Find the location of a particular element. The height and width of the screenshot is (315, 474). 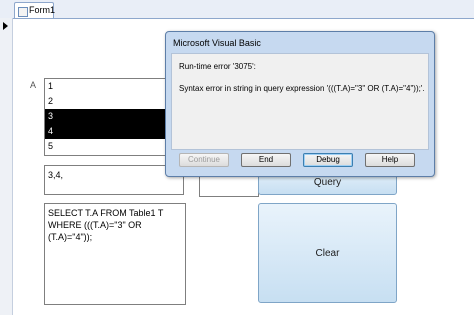

clear-button: Clear is located at coordinates (327, 253).